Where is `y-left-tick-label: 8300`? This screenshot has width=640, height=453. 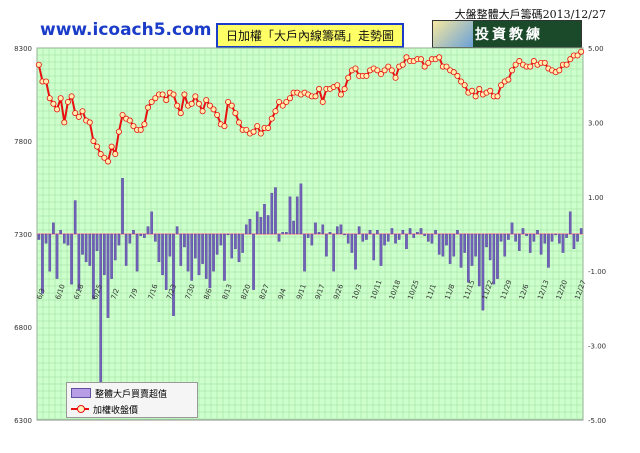
y-left-tick-label: 8300 is located at coordinates (23, 49).